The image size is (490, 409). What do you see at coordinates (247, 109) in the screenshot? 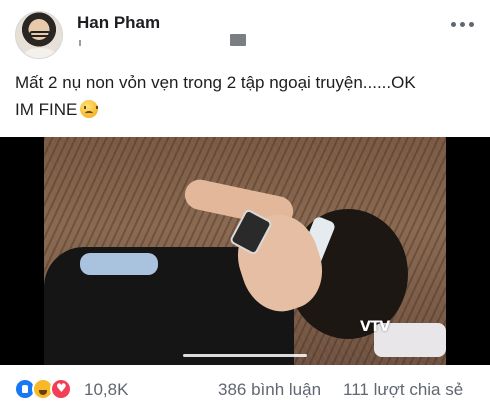
I see `post-text-line: IM FINE` at bounding box center [247, 109].